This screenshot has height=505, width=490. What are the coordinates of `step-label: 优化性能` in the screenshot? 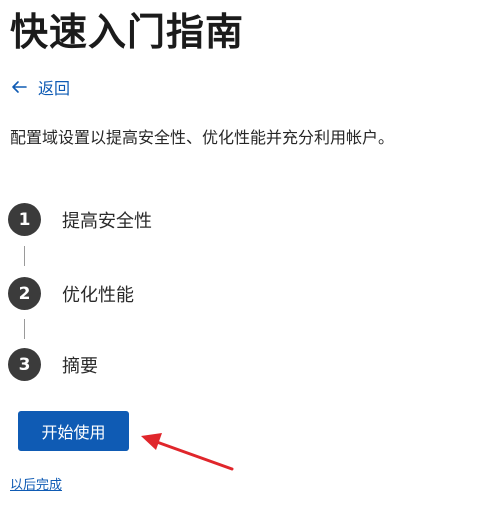 It's located at (98, 295).